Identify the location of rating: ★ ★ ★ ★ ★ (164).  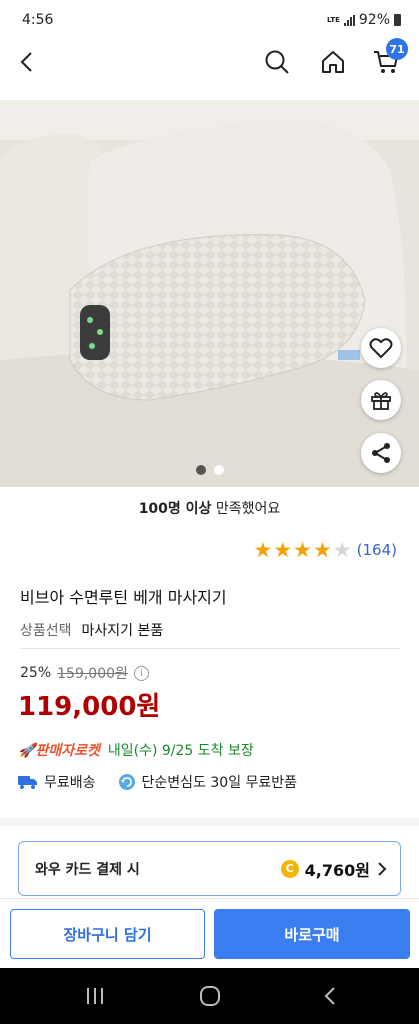
(325, 550).